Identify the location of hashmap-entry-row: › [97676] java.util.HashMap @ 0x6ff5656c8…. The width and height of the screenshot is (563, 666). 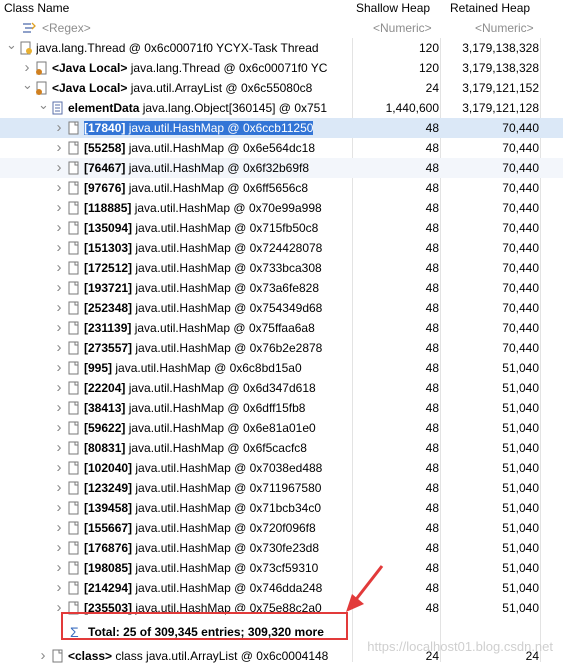
(281, 188).